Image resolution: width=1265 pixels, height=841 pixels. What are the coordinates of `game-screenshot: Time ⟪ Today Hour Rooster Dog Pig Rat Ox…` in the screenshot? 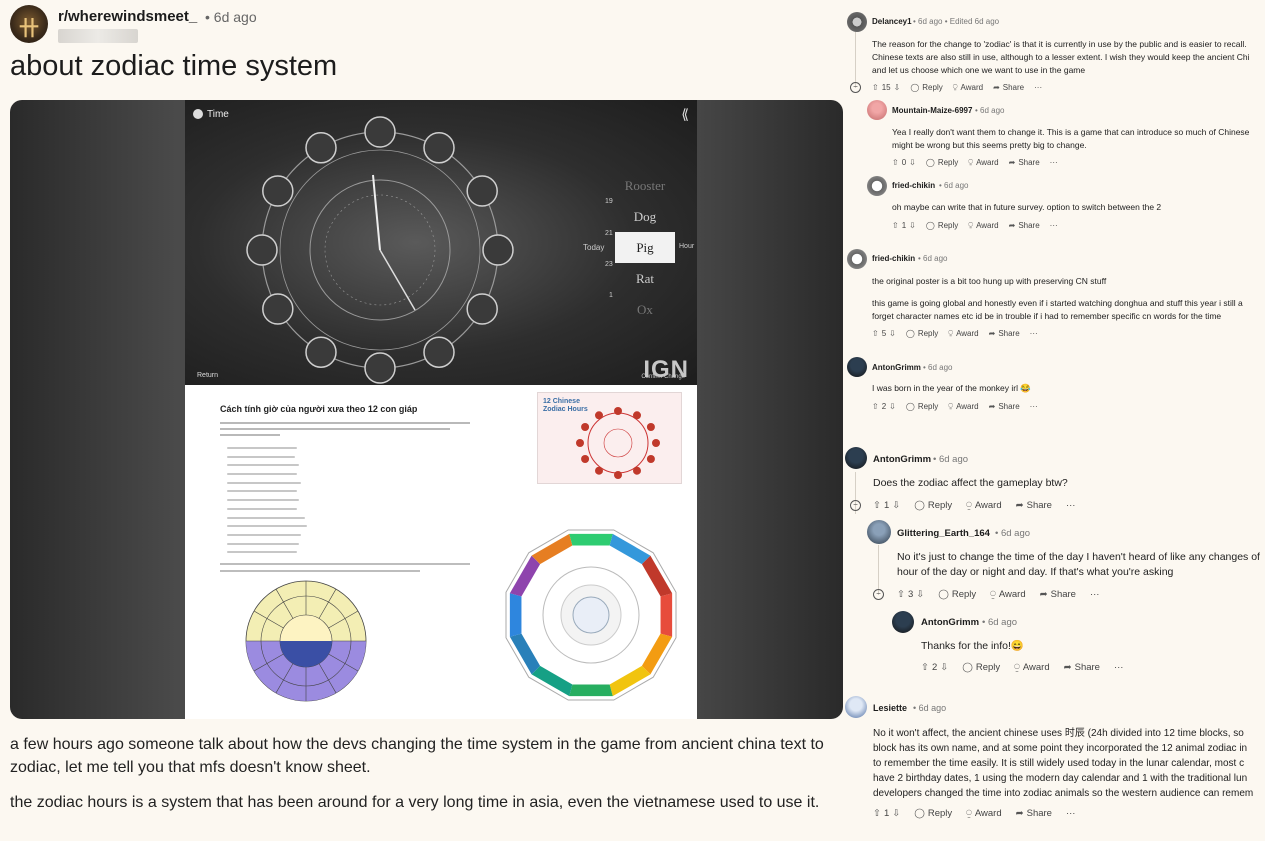 It's located at (441, 242).